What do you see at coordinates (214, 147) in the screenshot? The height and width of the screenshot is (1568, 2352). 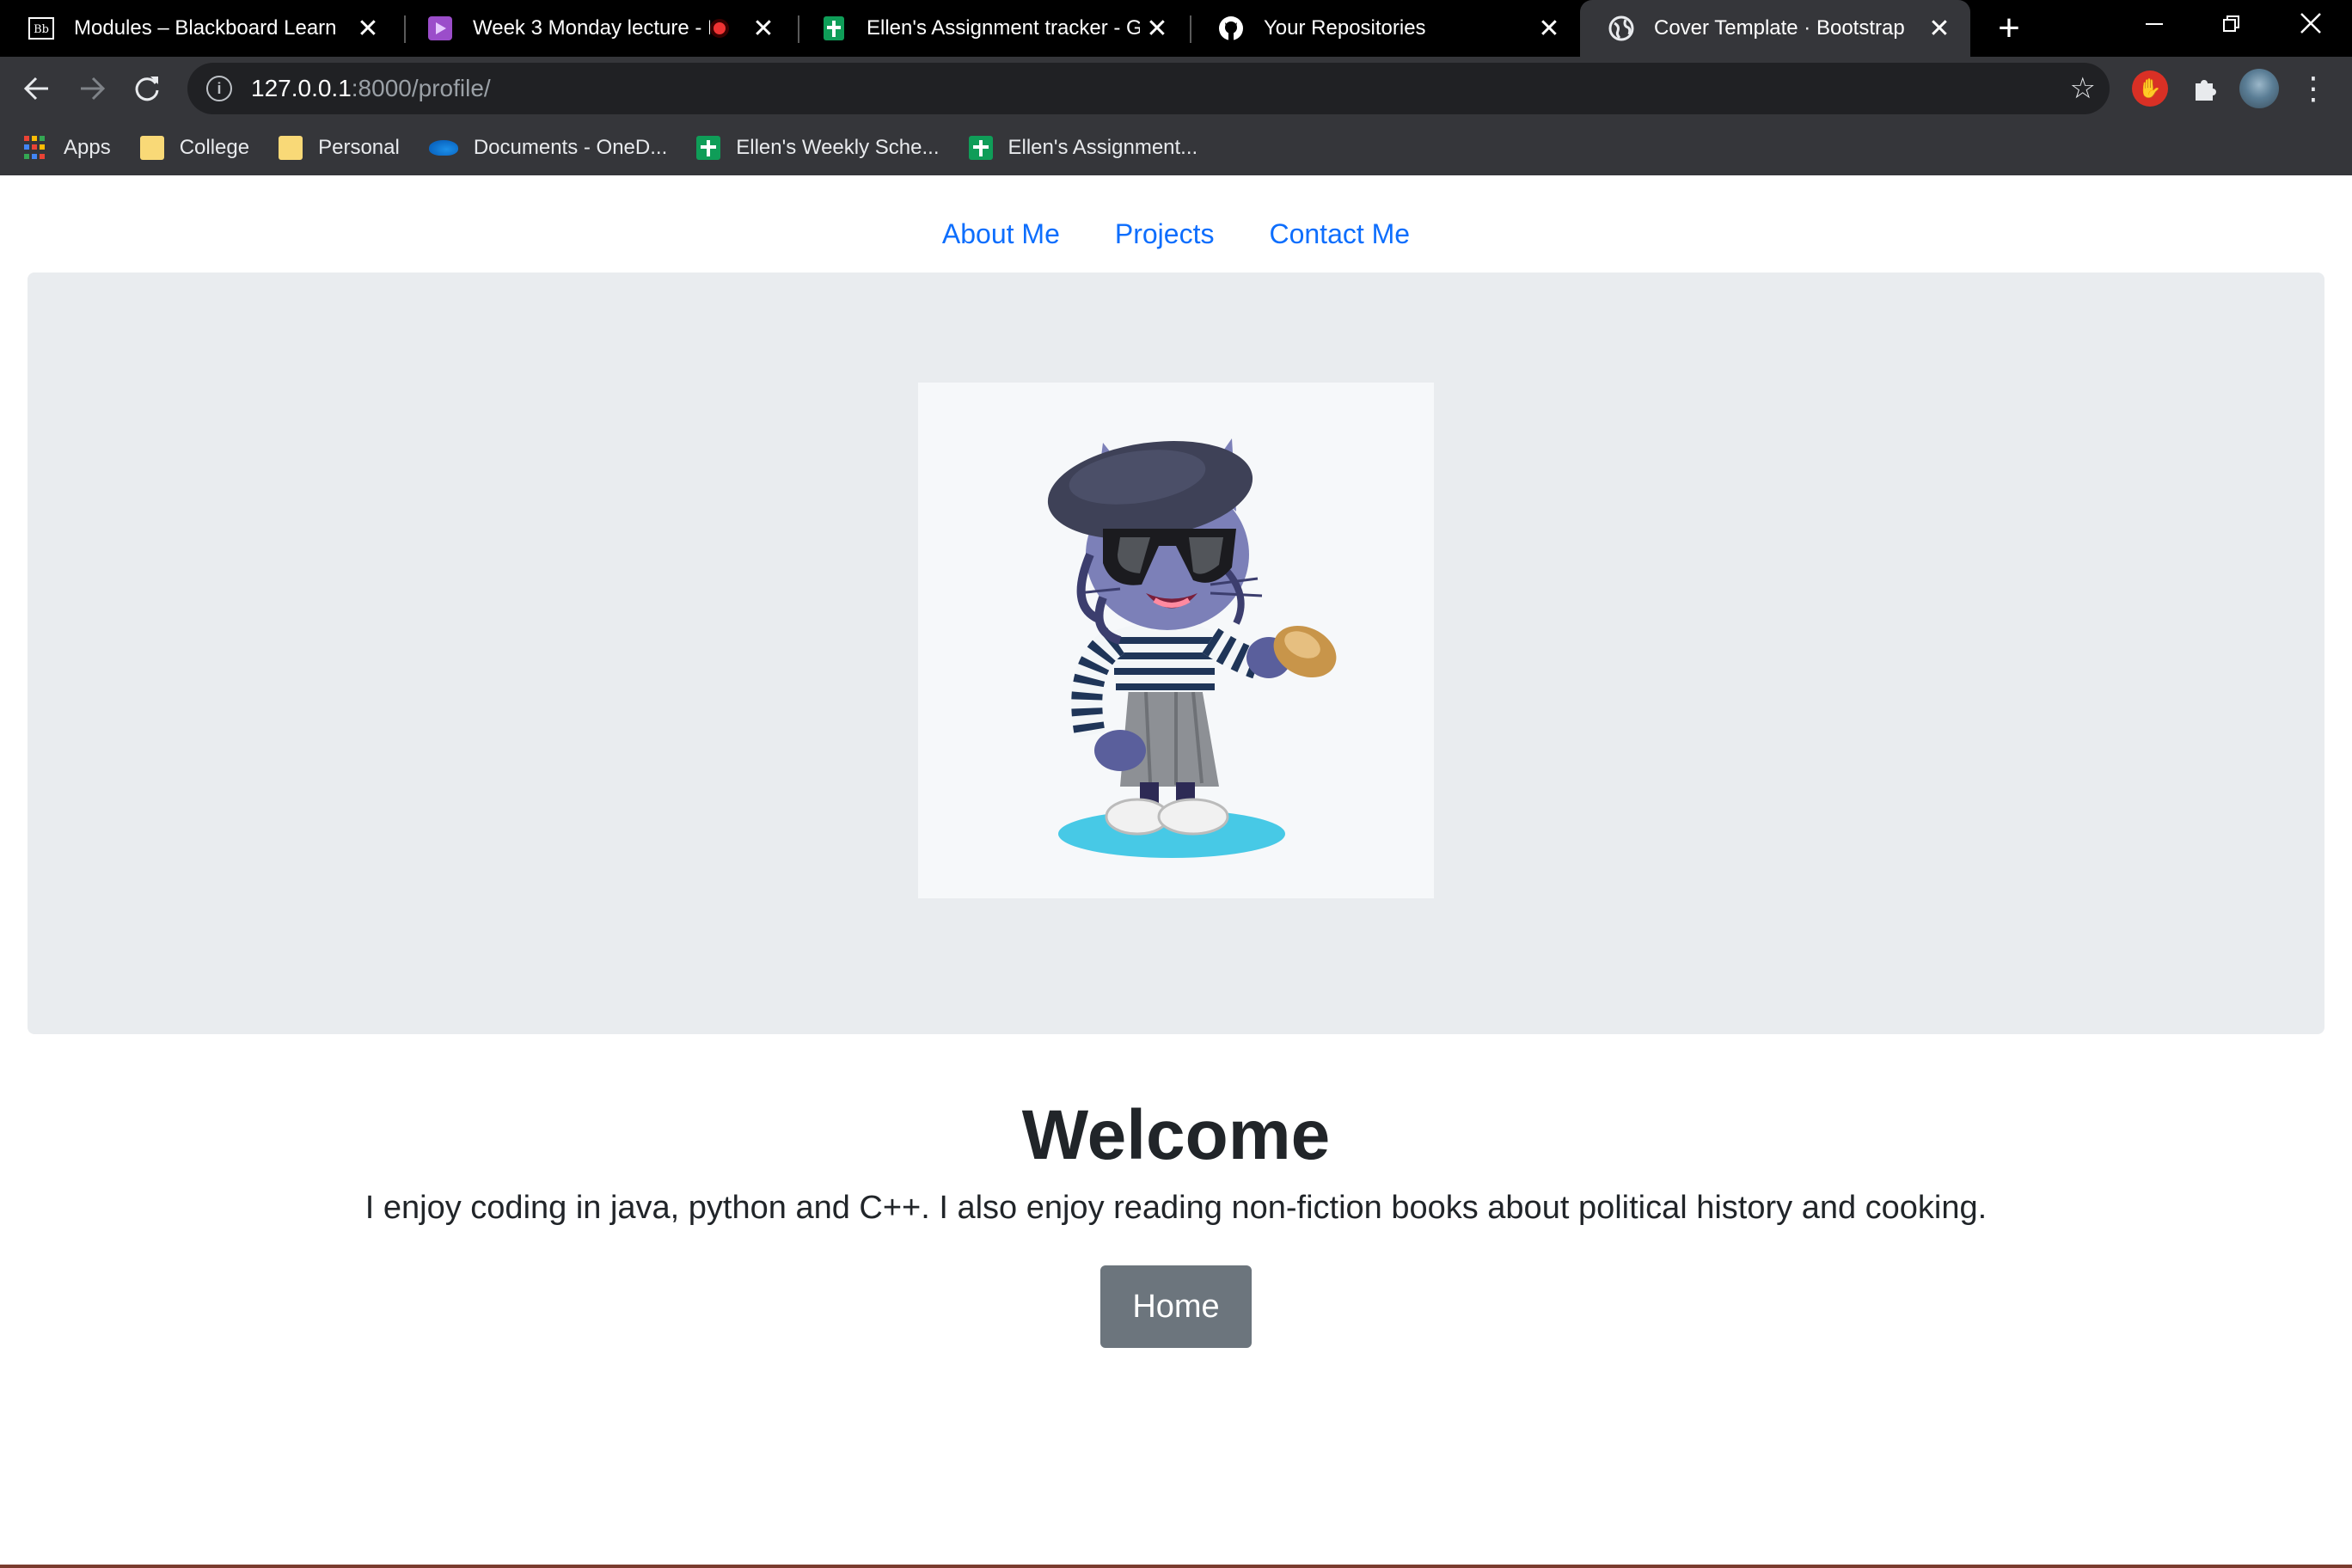 I see `bookmark-label: College` at bounding box center [214, 147].